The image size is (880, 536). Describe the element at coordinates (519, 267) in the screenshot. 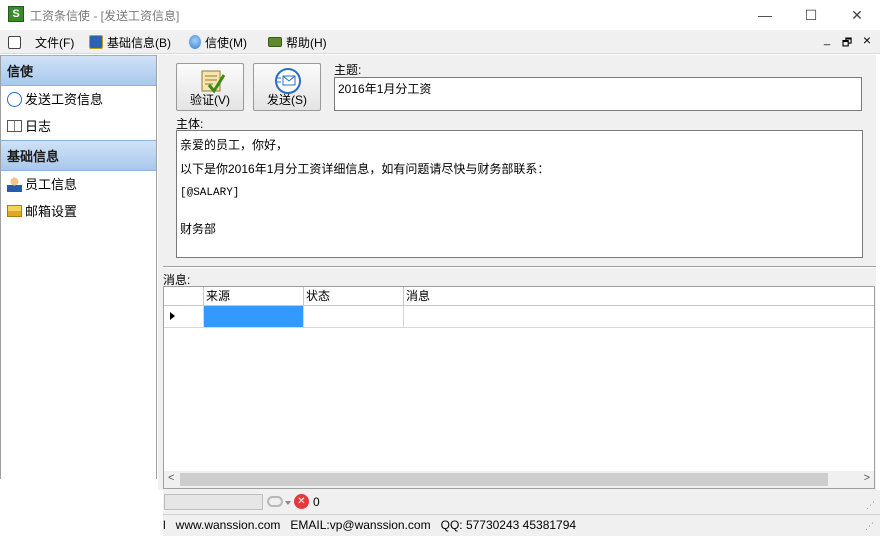

I see `splitter` at that location.